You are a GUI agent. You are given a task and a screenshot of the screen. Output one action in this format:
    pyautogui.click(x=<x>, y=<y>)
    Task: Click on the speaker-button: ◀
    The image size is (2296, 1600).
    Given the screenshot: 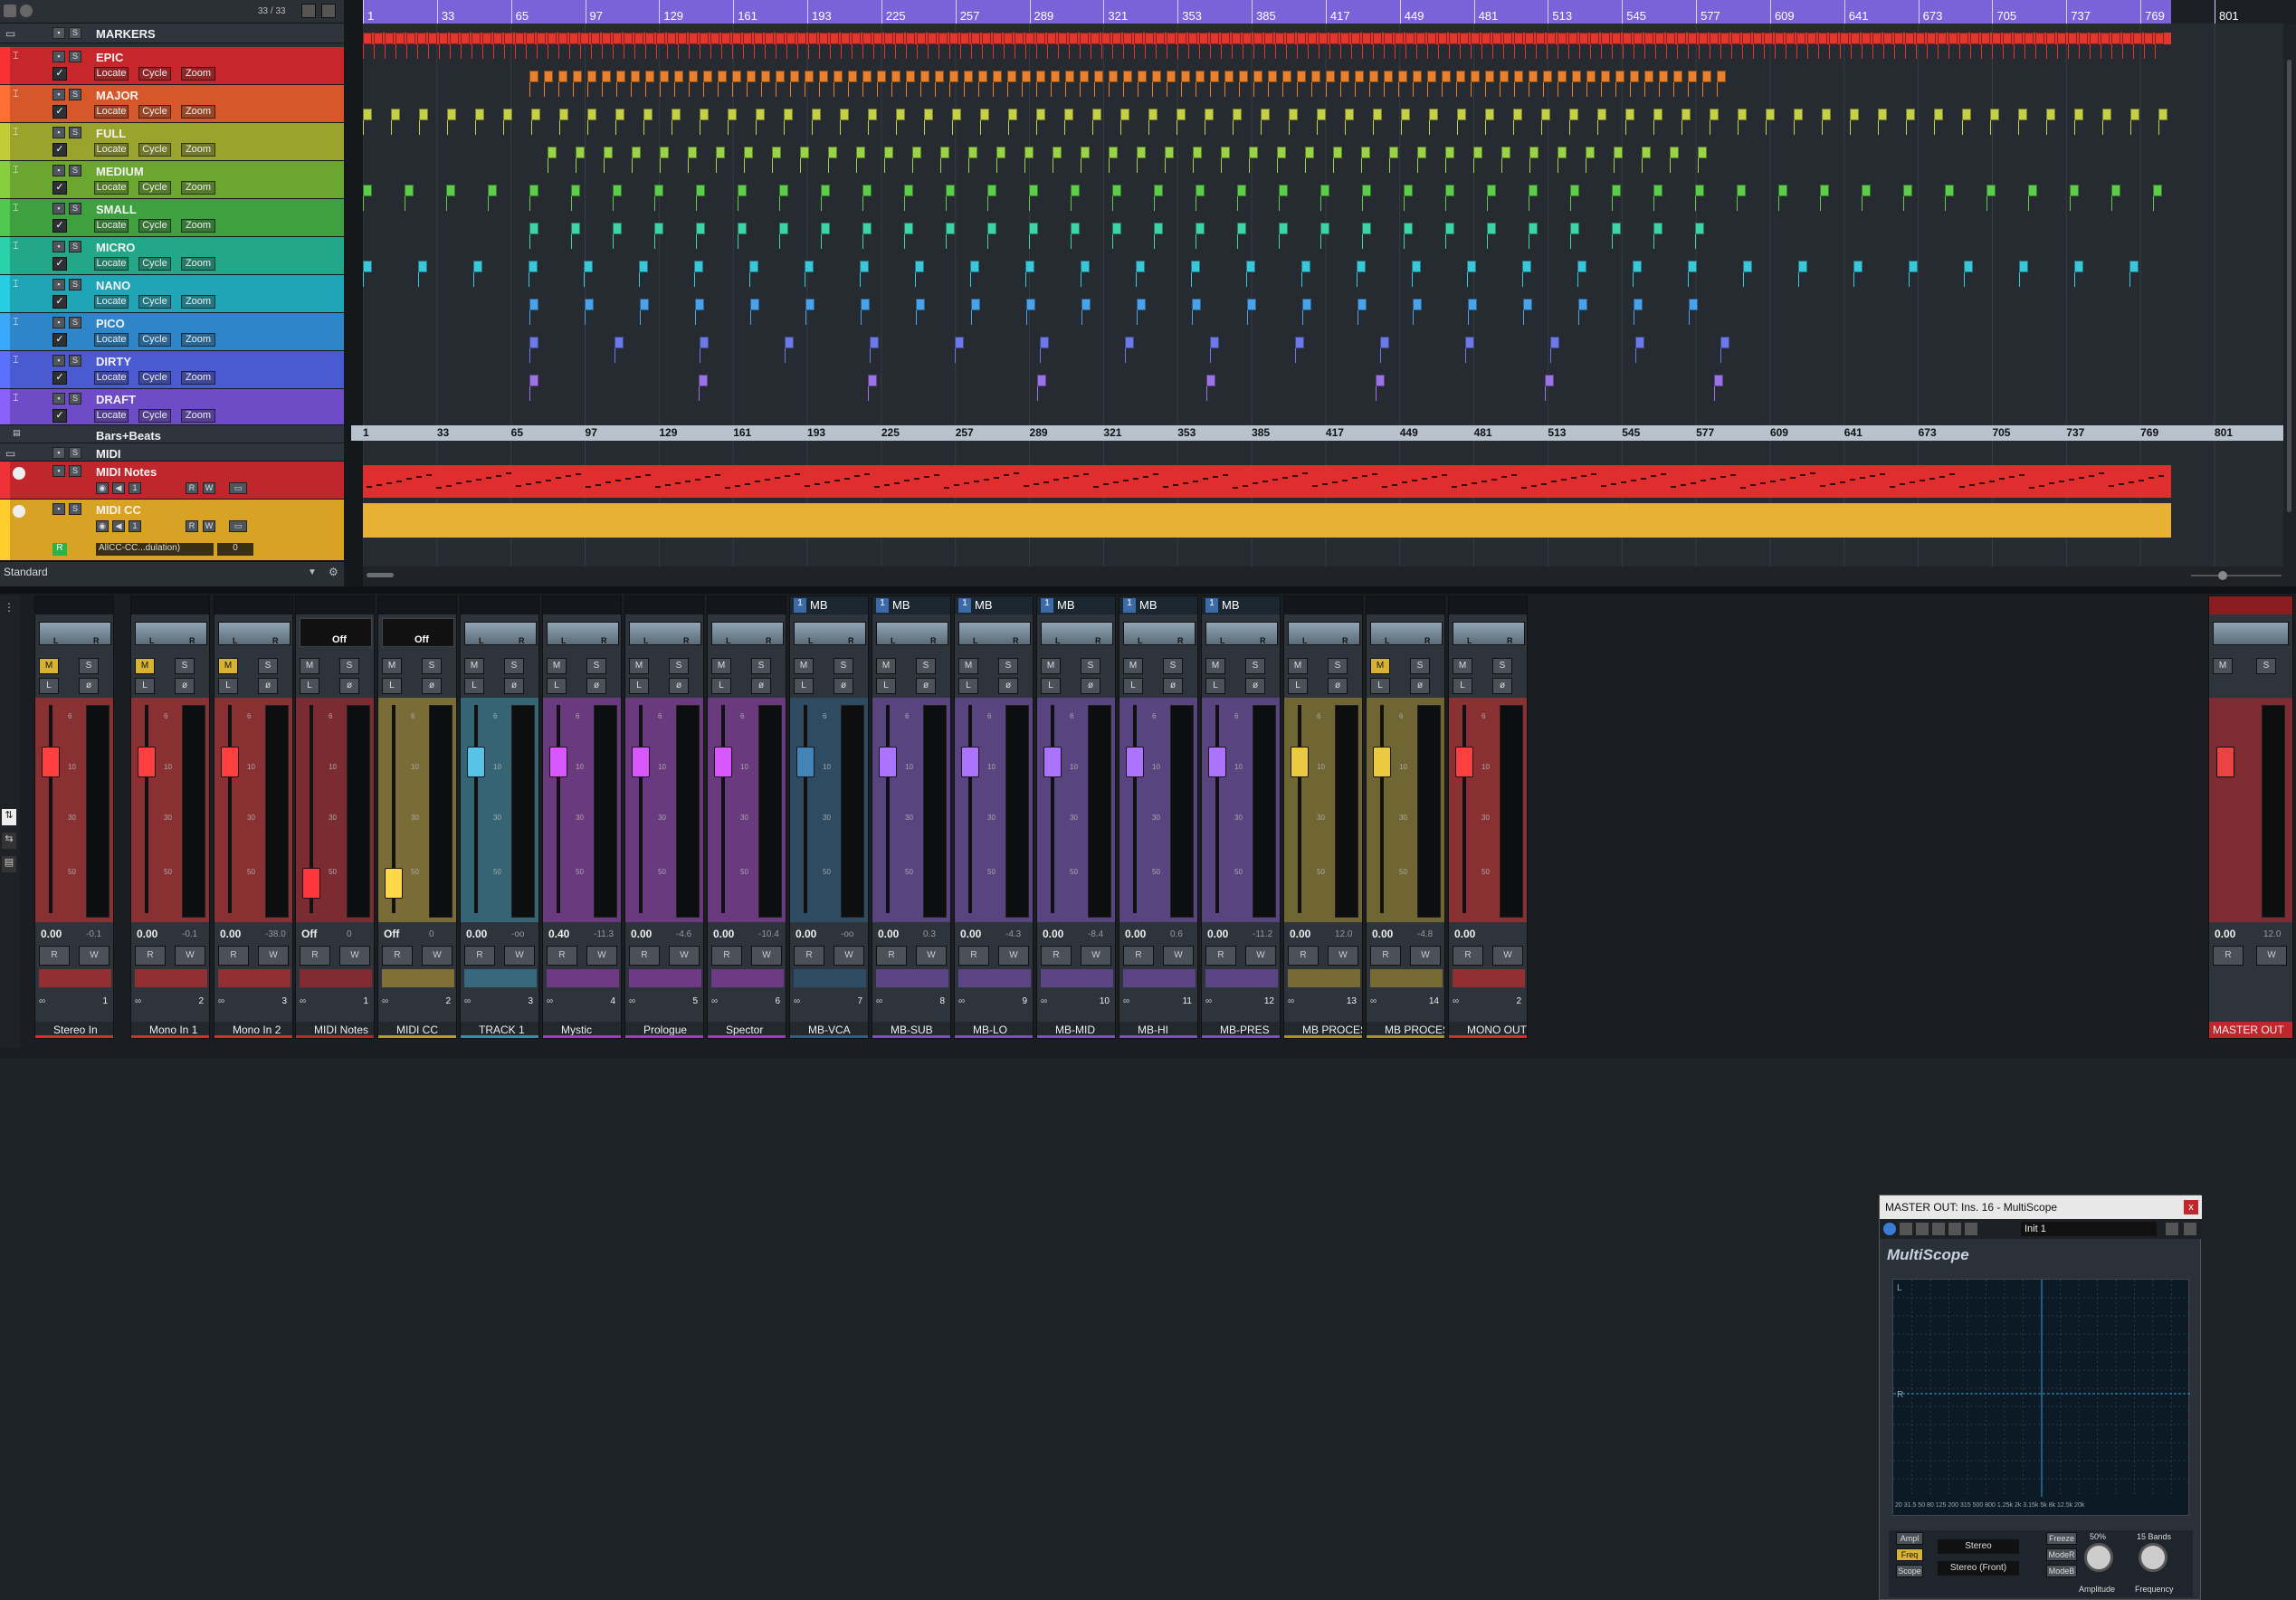 What is the action you would take?
    pyautogui.click(x=118, y=526)
    